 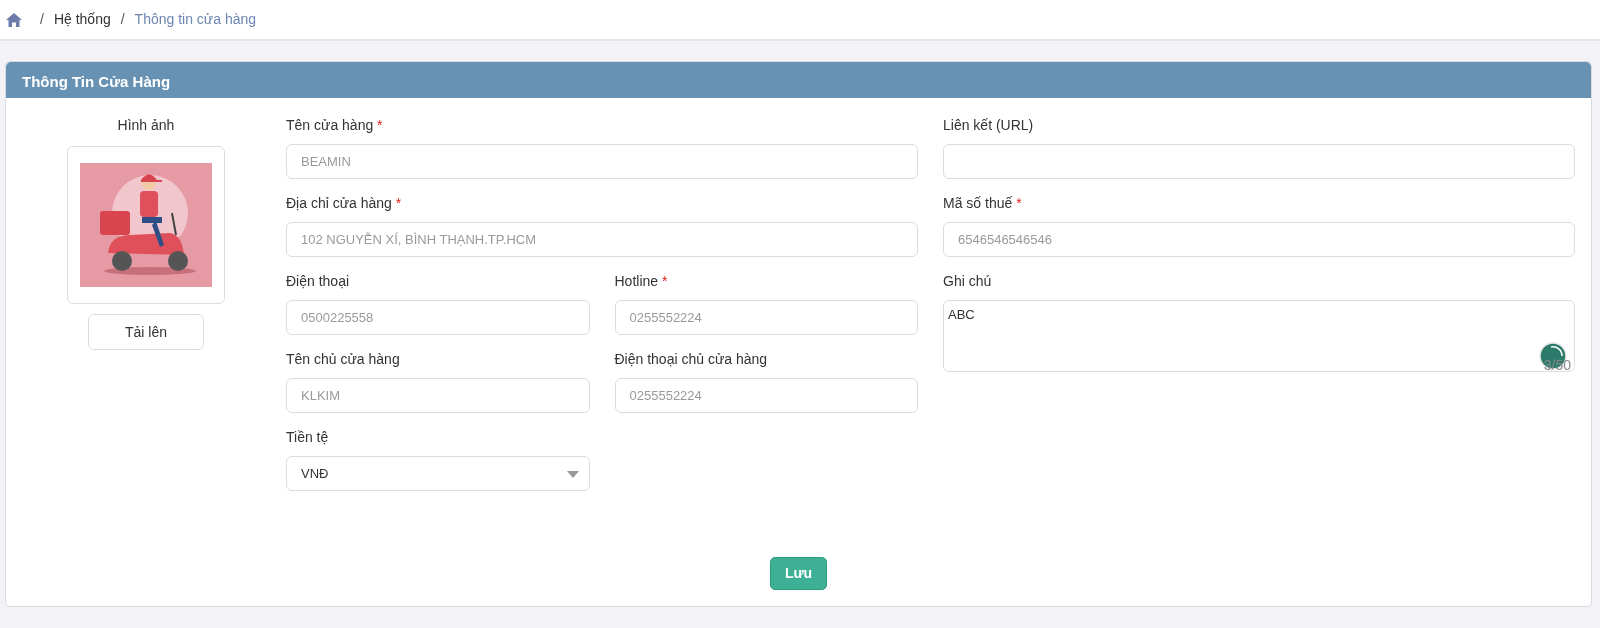 I want to click on field-label: Điện thoại, so click(x=318, y=281).